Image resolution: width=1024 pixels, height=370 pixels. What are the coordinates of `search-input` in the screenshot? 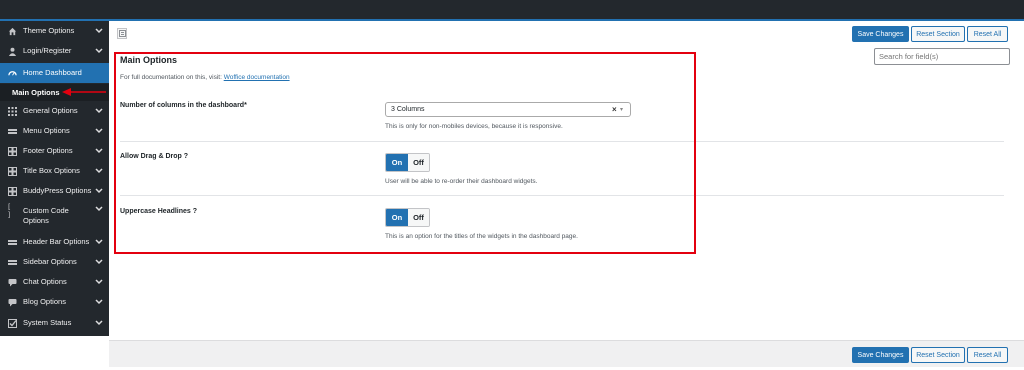 It's located at (942, 56).